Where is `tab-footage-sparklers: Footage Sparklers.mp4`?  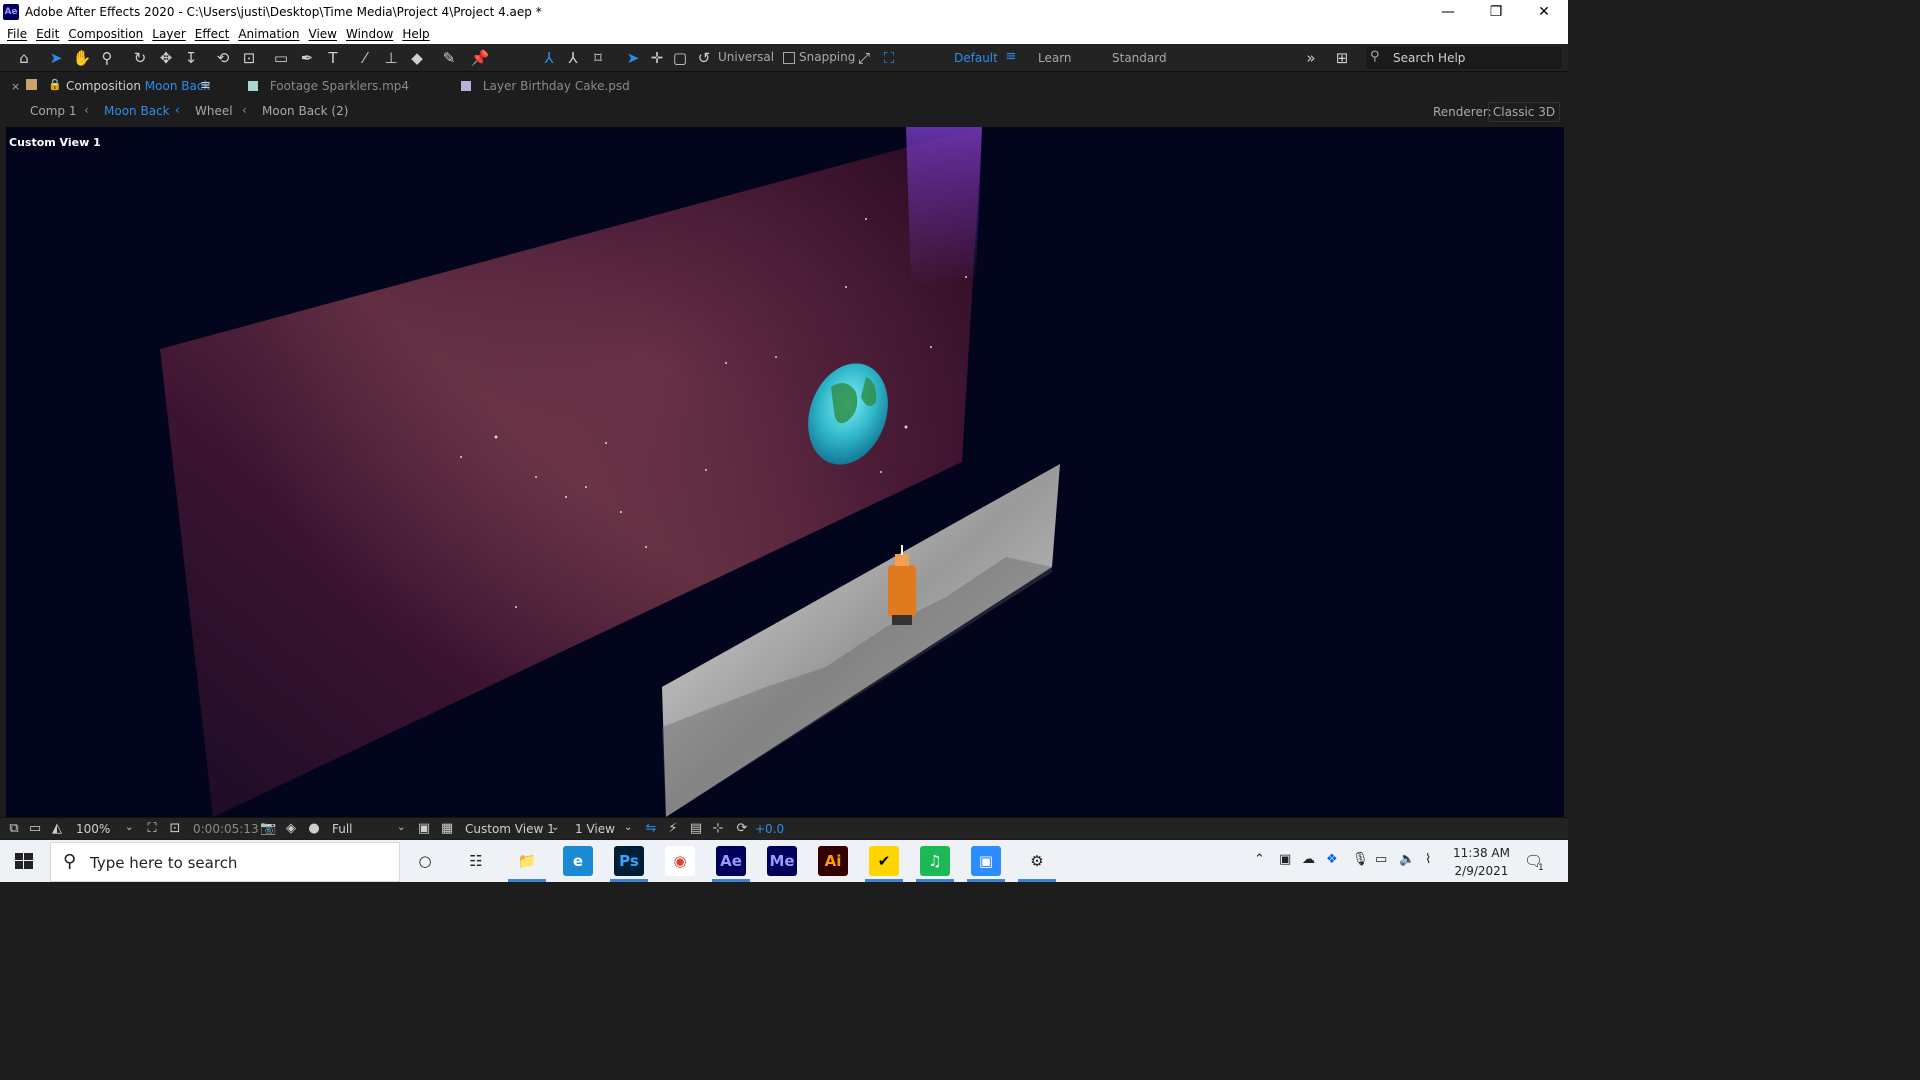
tab-footage-sparklers: Footage Sparklers.mp4 is located at coordinates (328, 86).